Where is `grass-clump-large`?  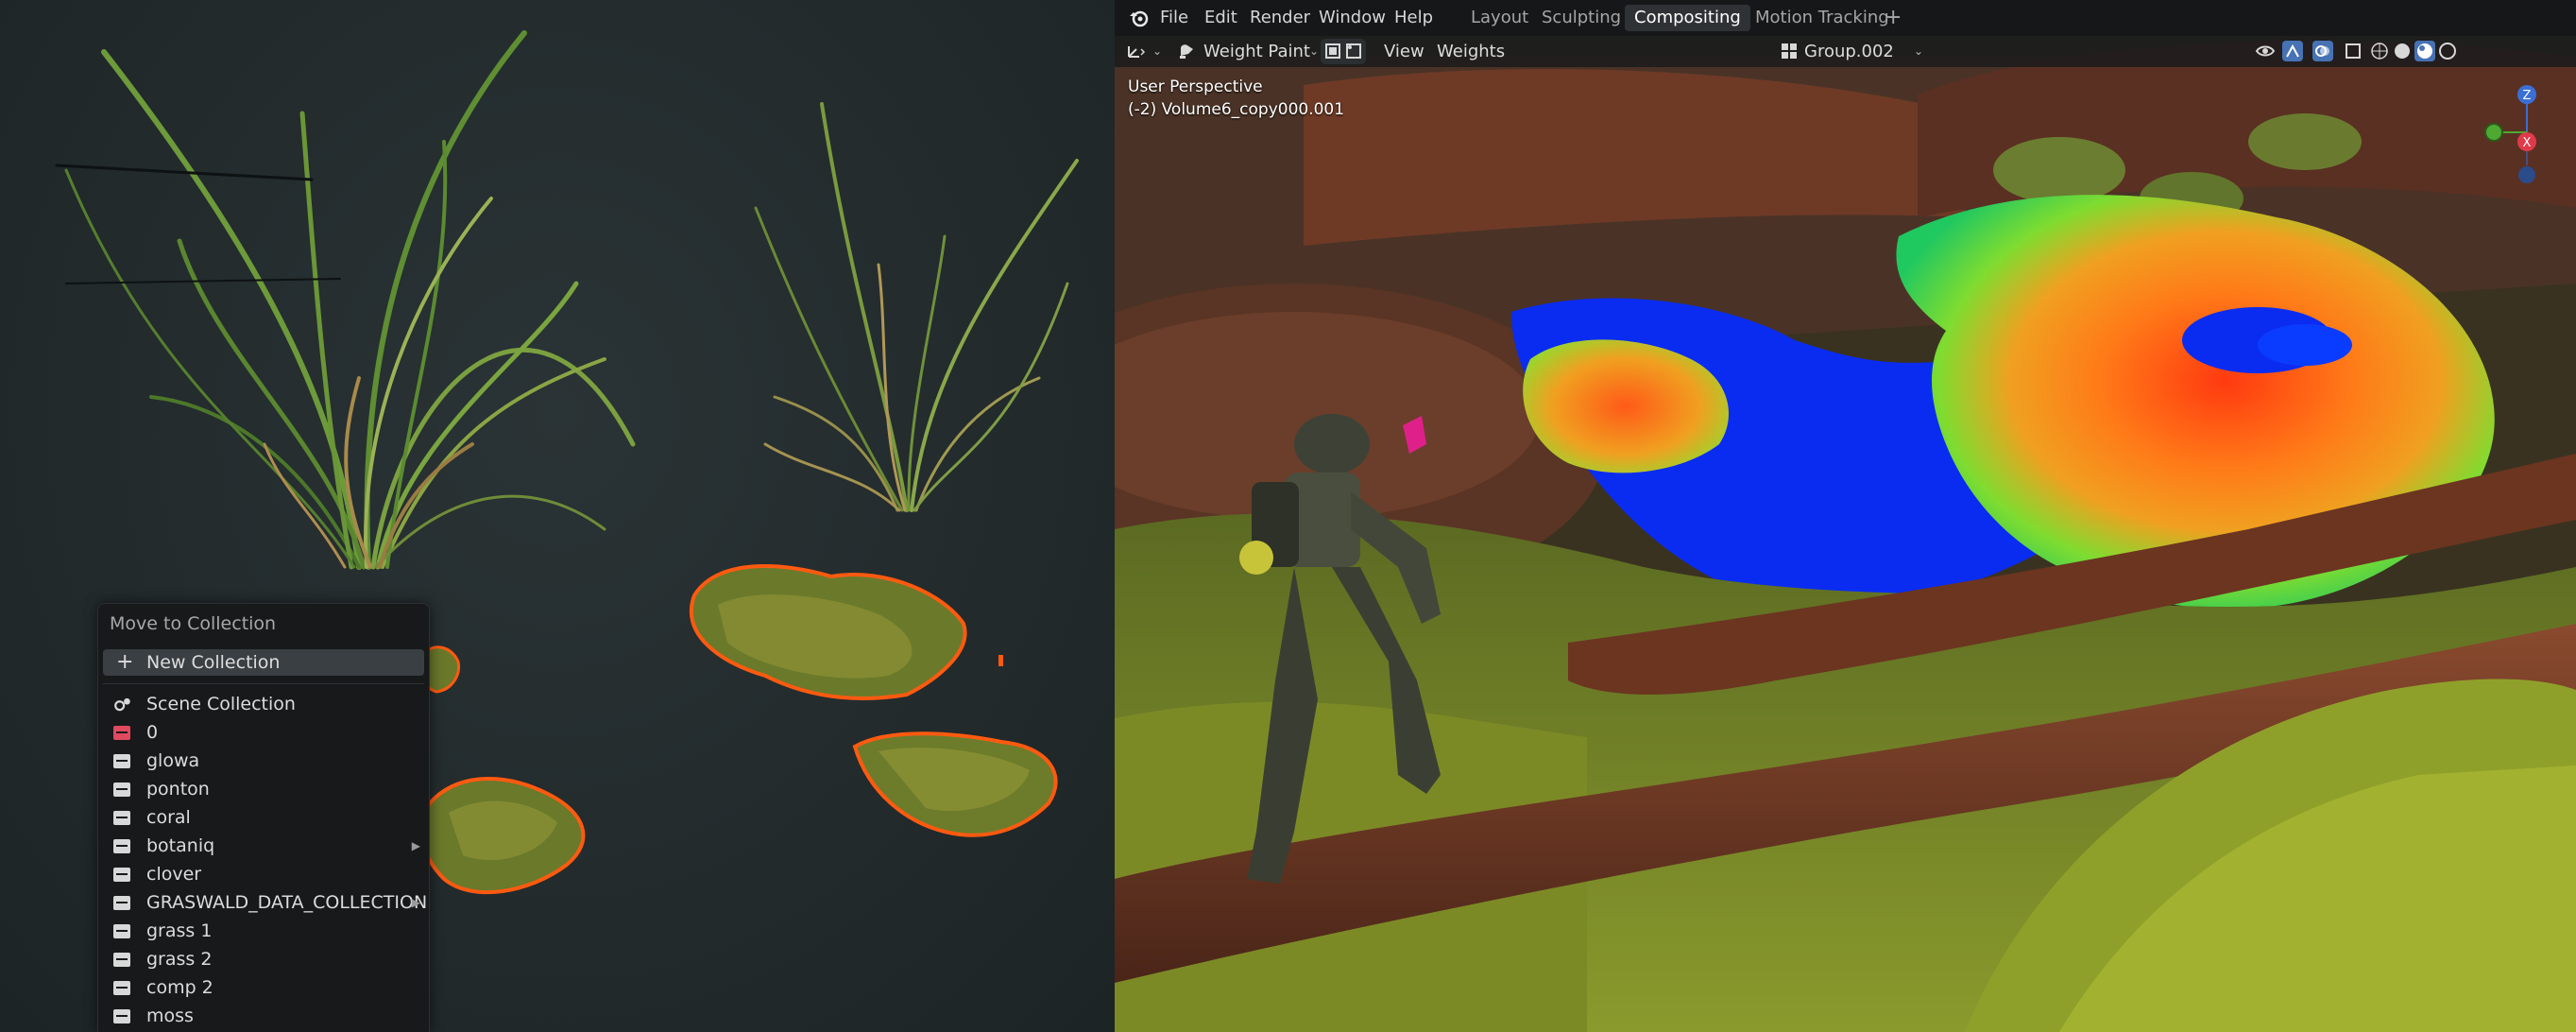 grass-clump-large is located at coordinates (346, 300).